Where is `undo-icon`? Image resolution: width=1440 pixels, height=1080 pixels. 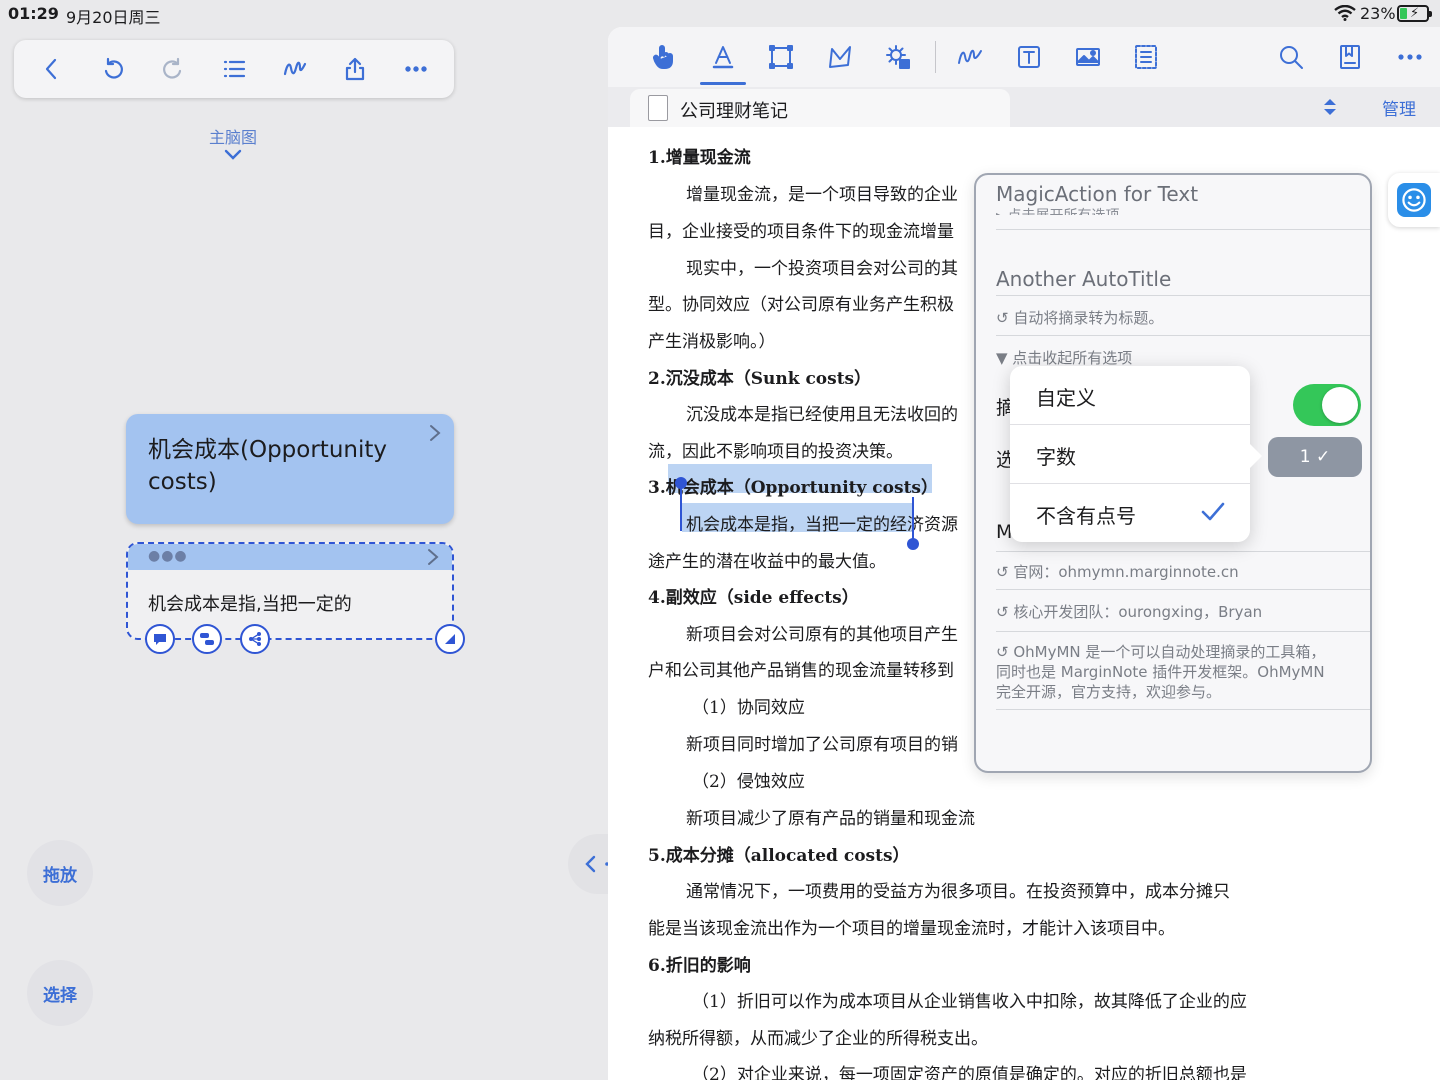 undo-icon is located at coordinates (113, 69).